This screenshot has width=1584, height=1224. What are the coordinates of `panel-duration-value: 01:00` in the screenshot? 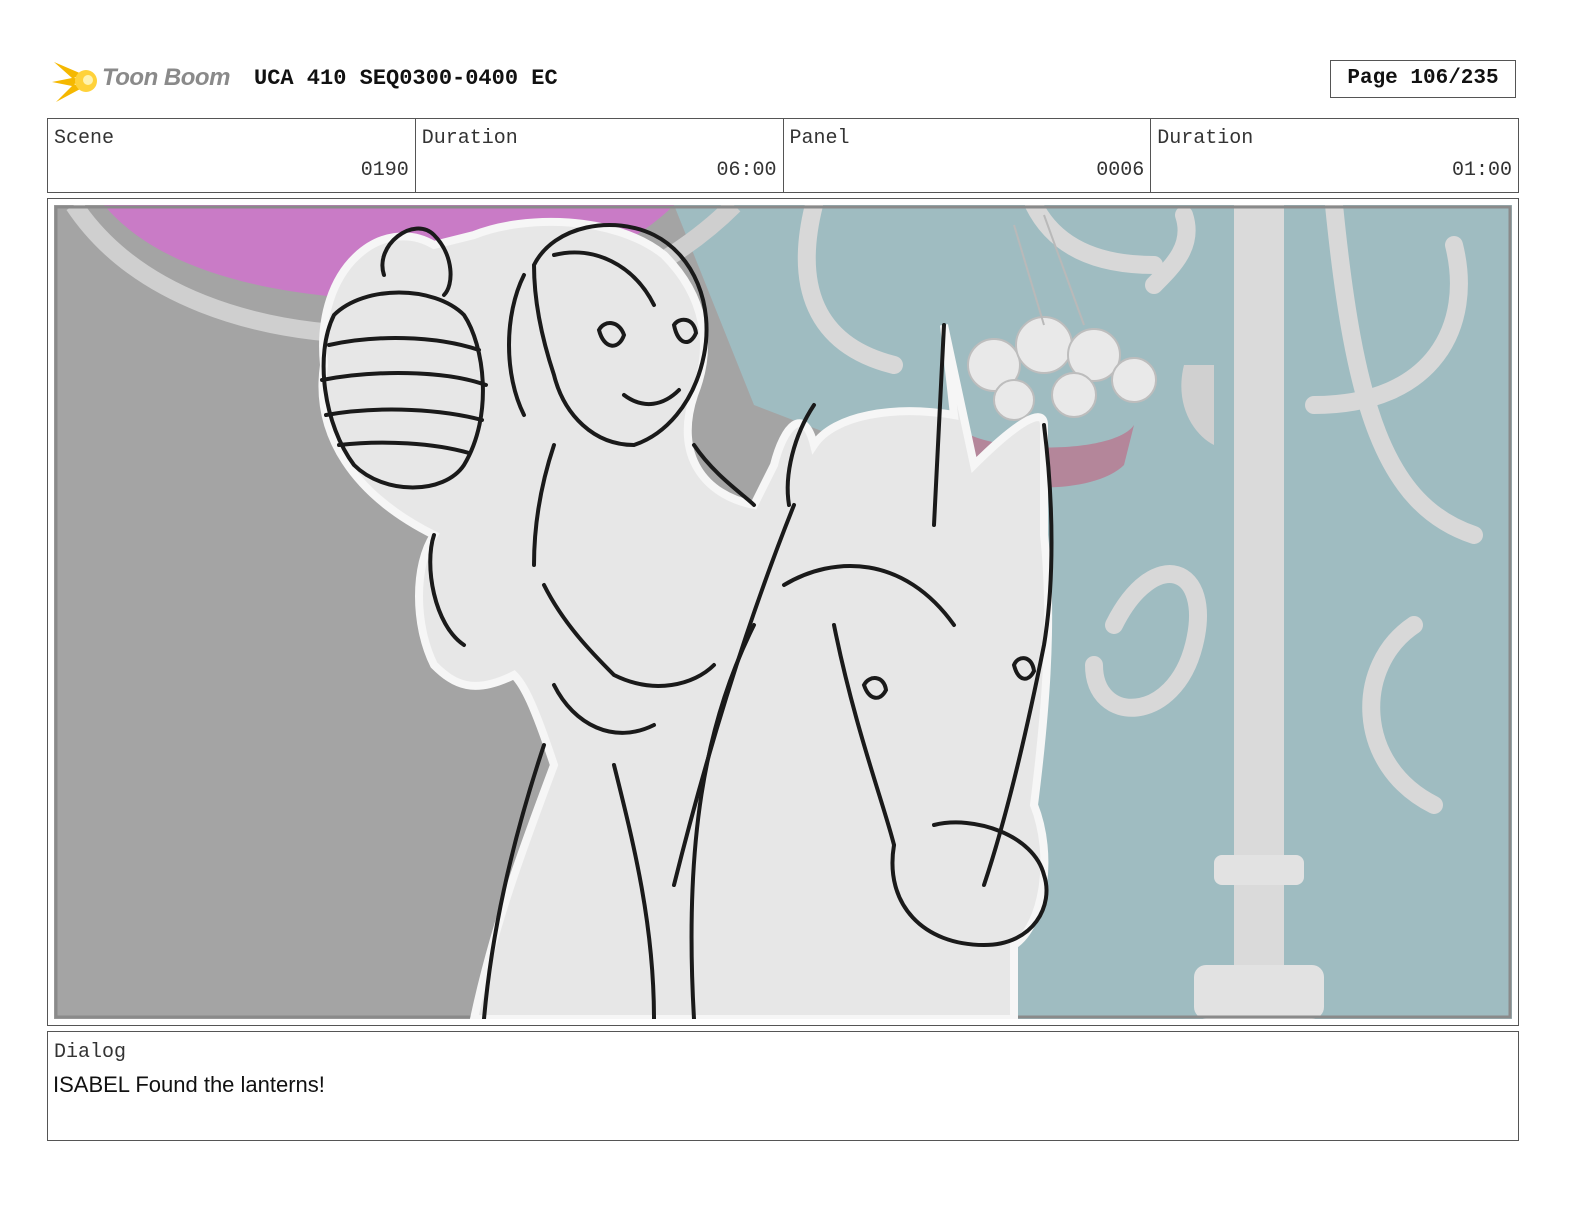 It's located at (1481, 170).